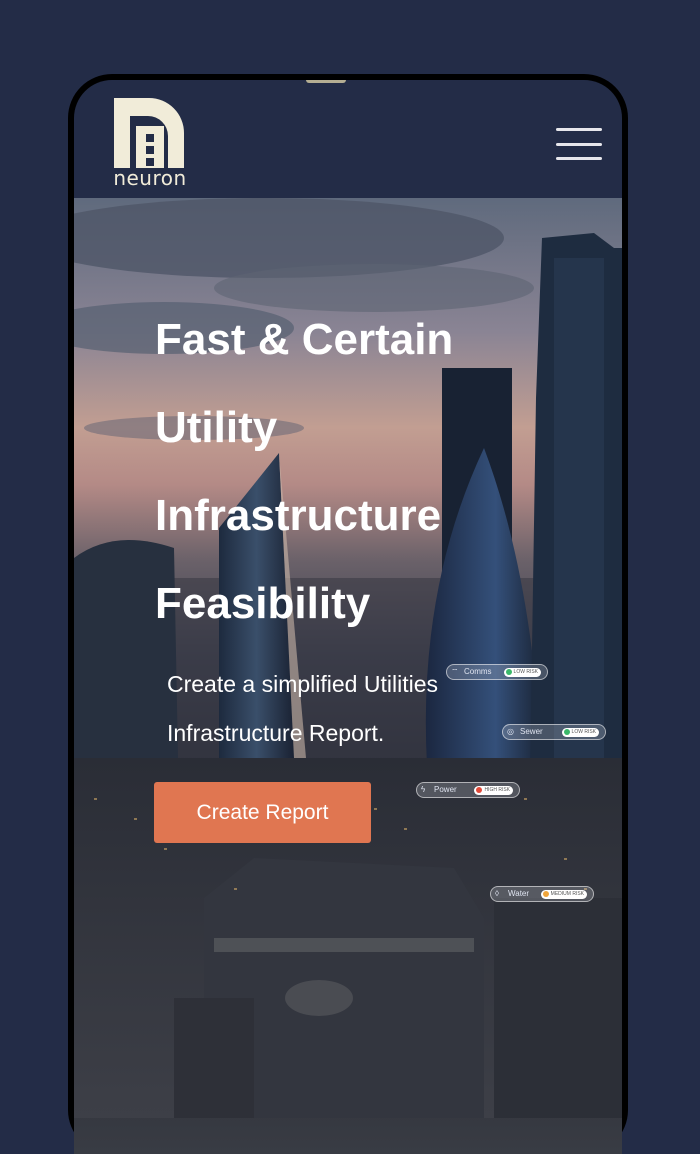  What do you see at coordinates (567, 893) in the screenshot?
I see `status-text: MEDIUM RISK` at bounding box center [567, 893].